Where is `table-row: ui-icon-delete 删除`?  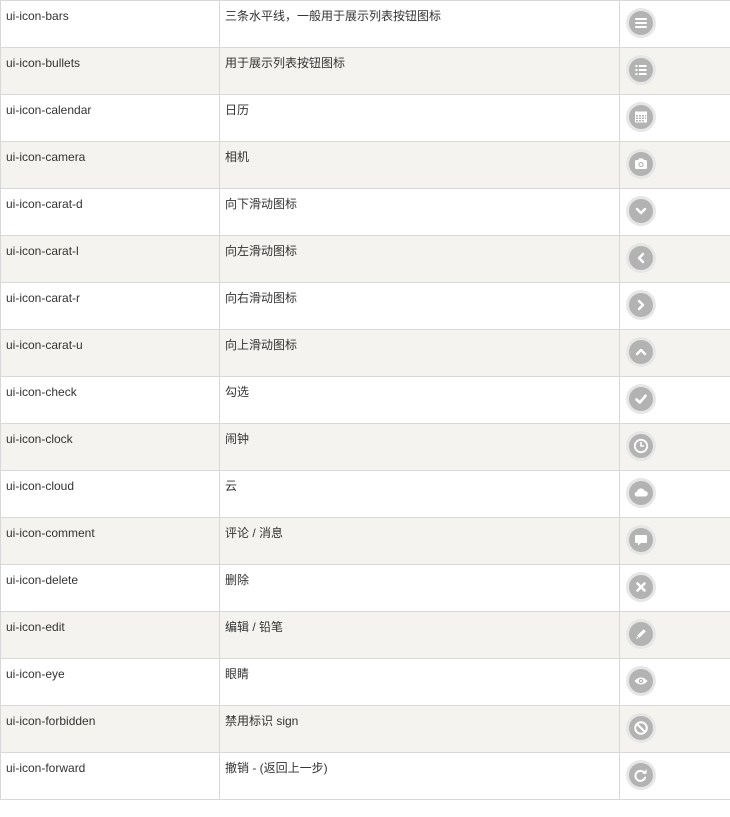 table-row: ui-icon-delete 删除 is located at coordinates (365, 588).